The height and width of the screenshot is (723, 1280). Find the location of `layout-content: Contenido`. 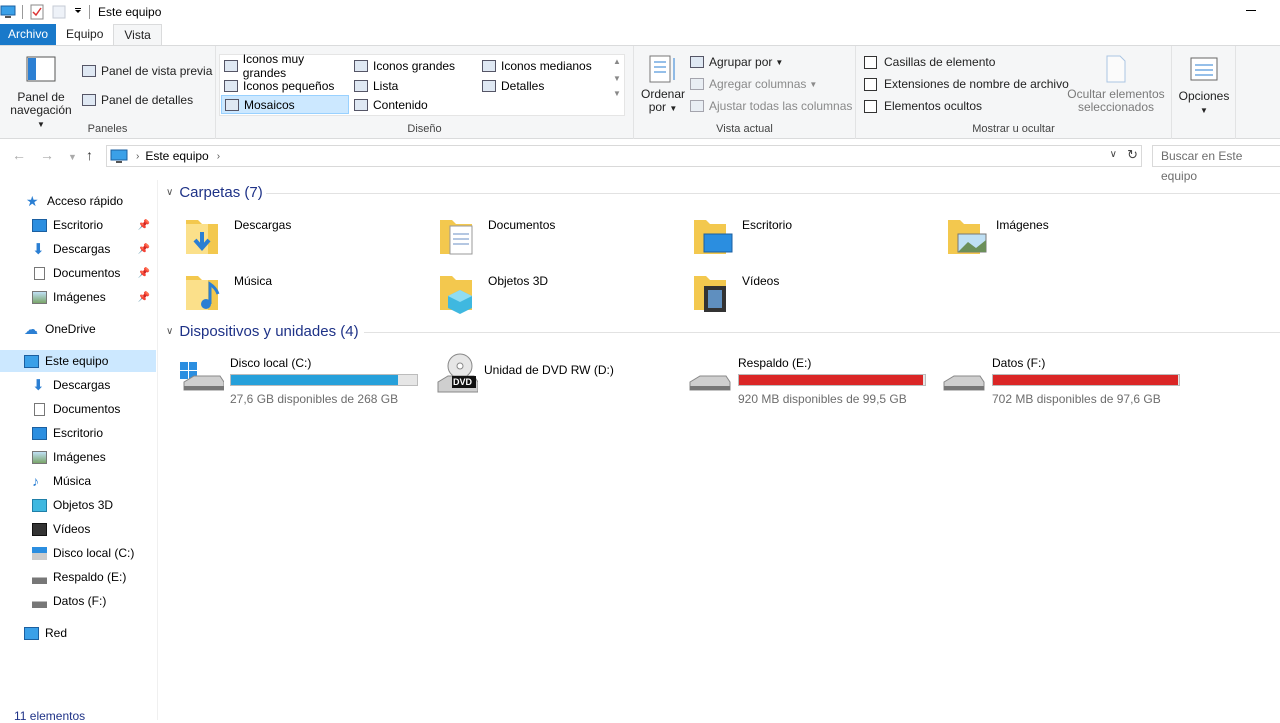

layout-content: Contenido is located at coordinates (415, 104).